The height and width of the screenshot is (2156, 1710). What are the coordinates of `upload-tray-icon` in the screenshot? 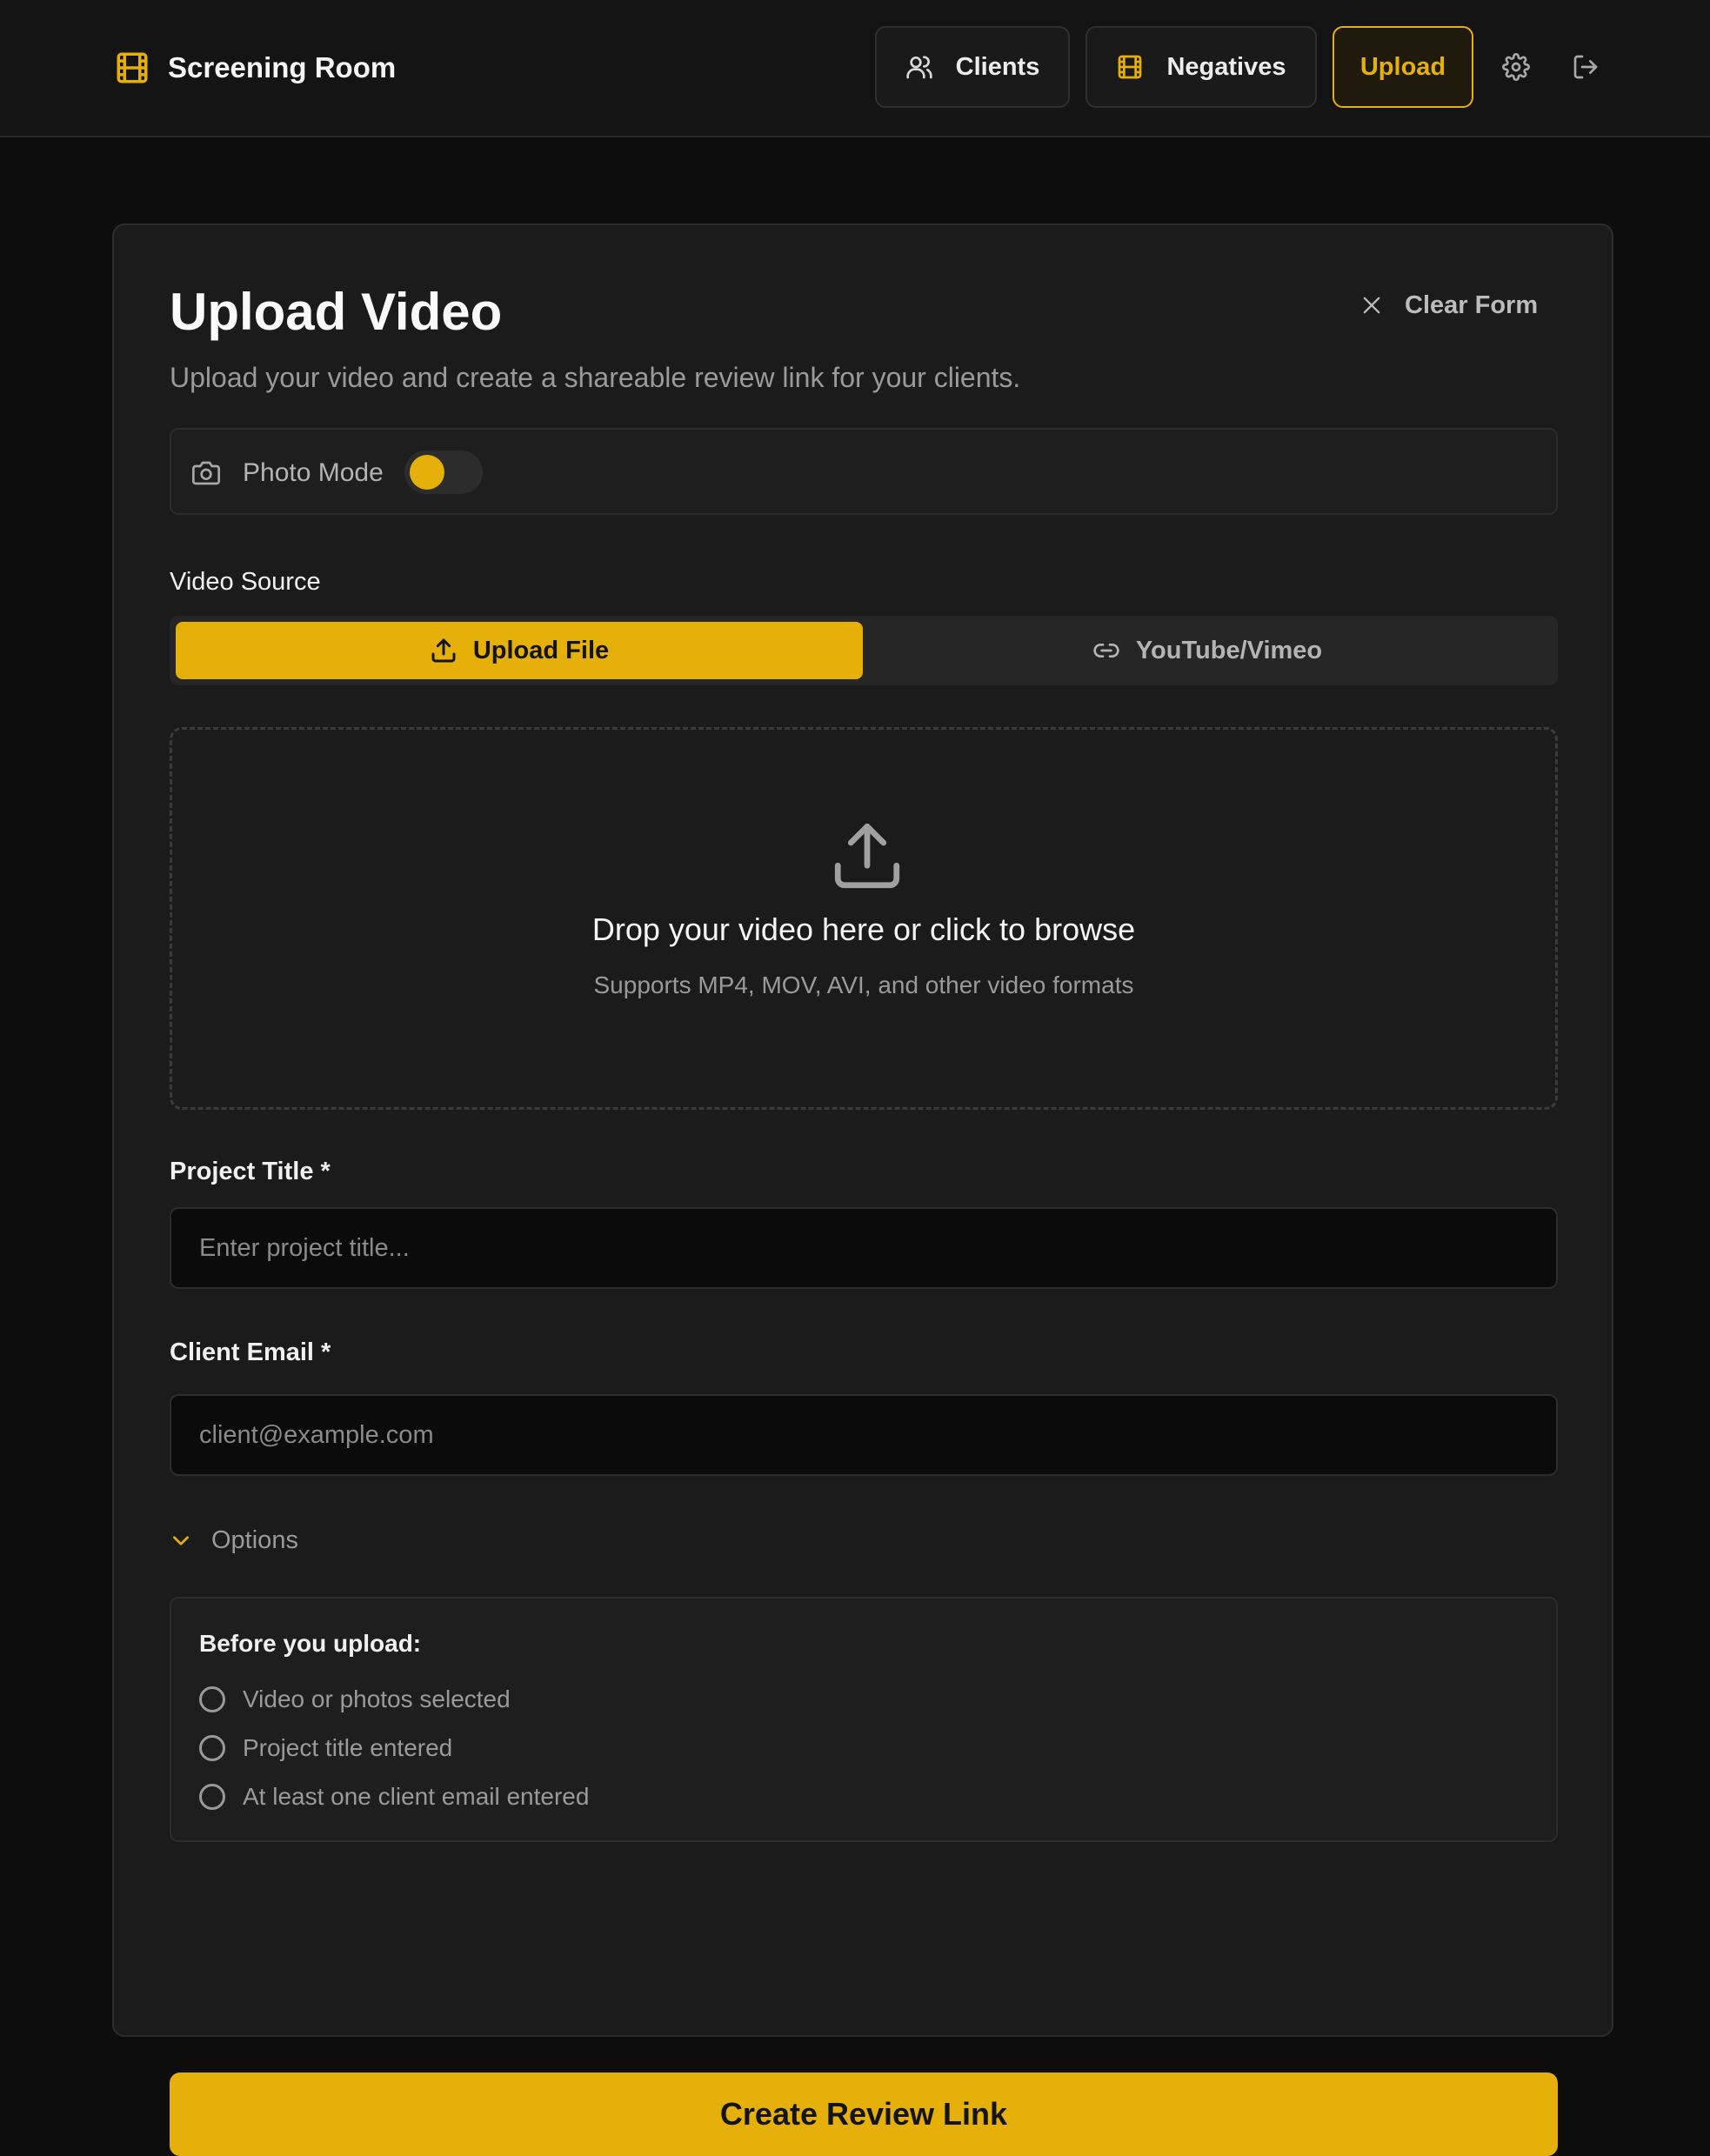 It's located at (867, 856).